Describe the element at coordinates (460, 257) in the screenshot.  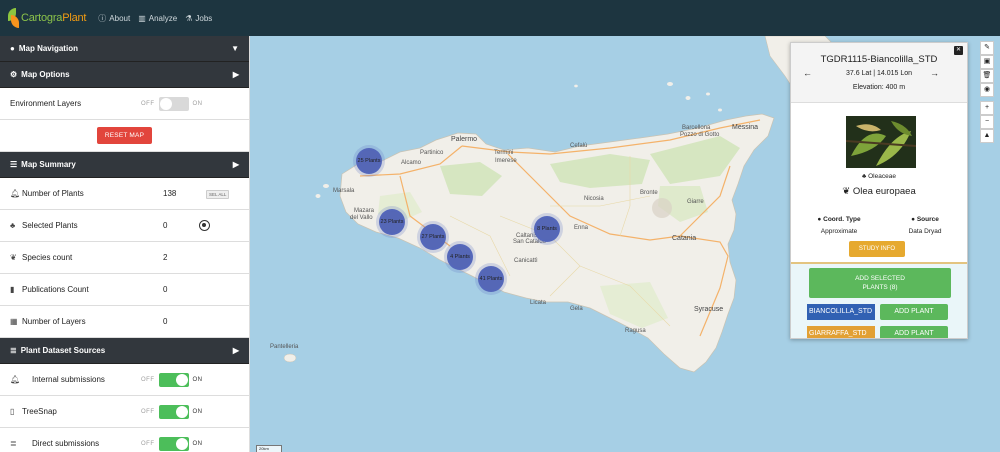
I see `plant-cluster-marker: 4 Plants` at that location.